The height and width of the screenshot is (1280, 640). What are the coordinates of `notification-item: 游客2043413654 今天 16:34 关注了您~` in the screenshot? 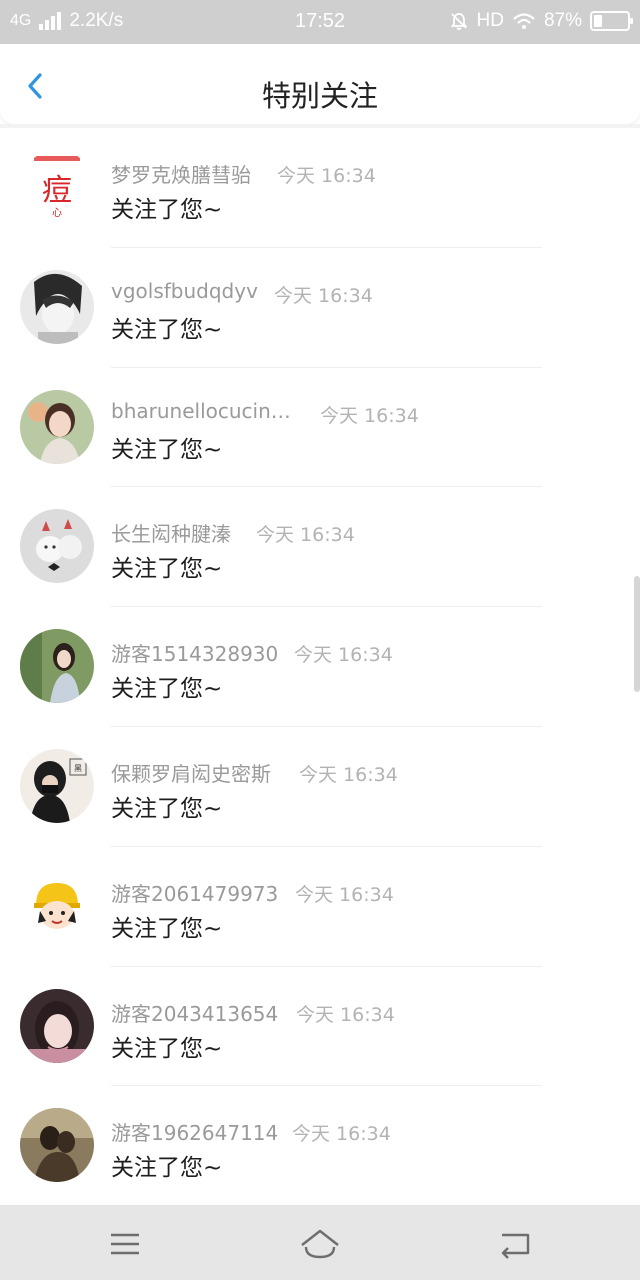 It's located at (320, 1027).